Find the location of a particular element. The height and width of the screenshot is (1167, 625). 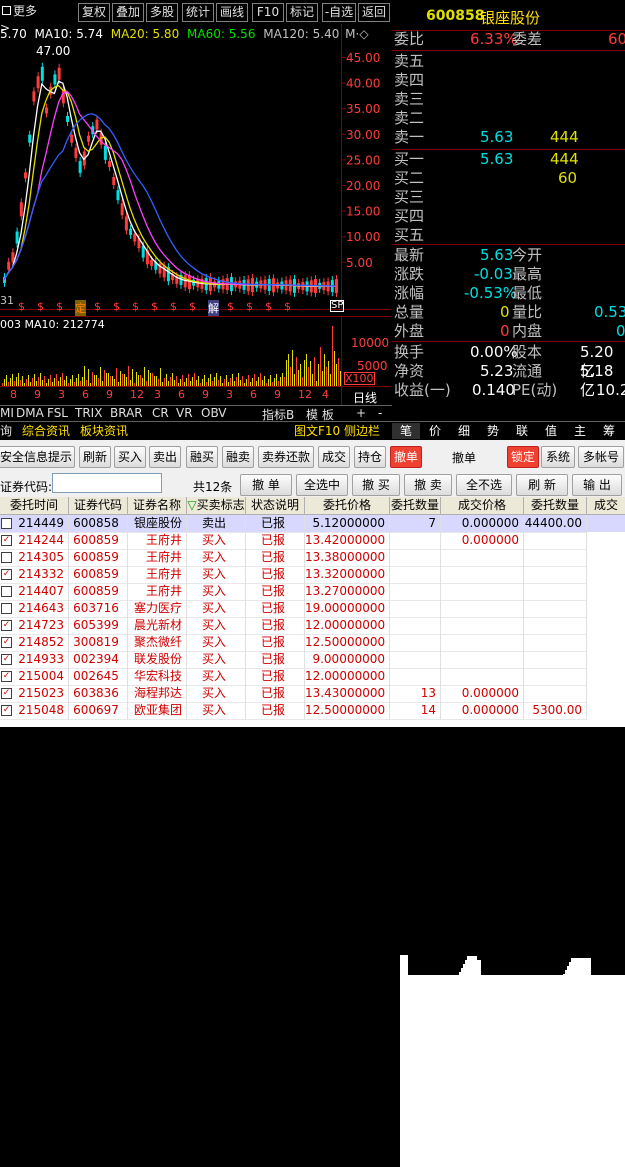

tab-brar: BRAR is located at coordinates (126, 413).